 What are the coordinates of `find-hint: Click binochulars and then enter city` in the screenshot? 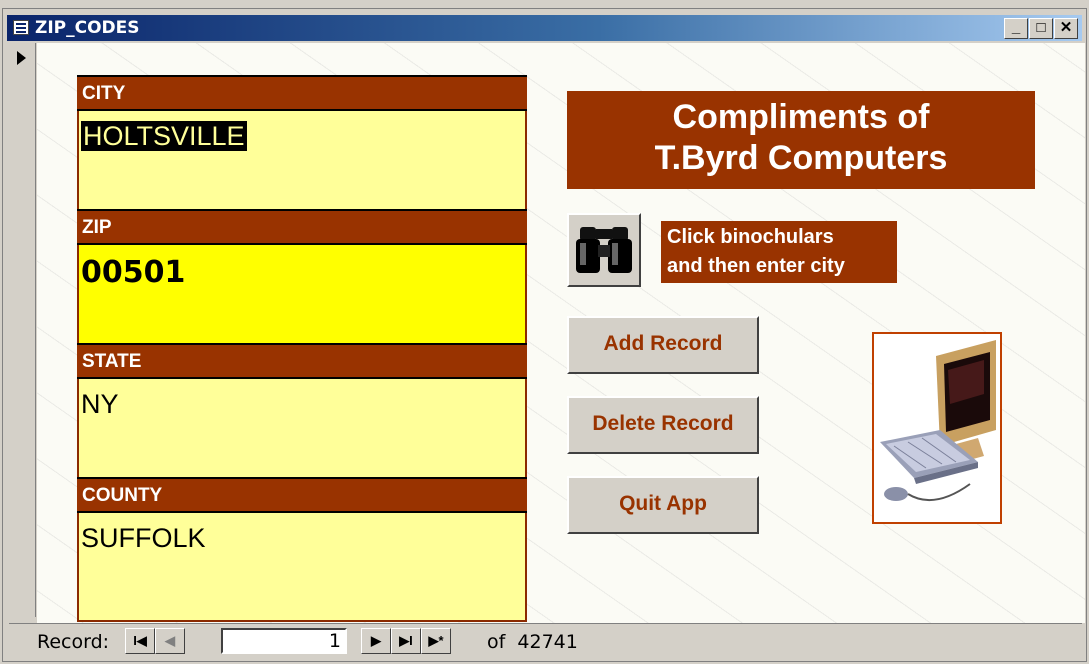 It's located at (779, 252).